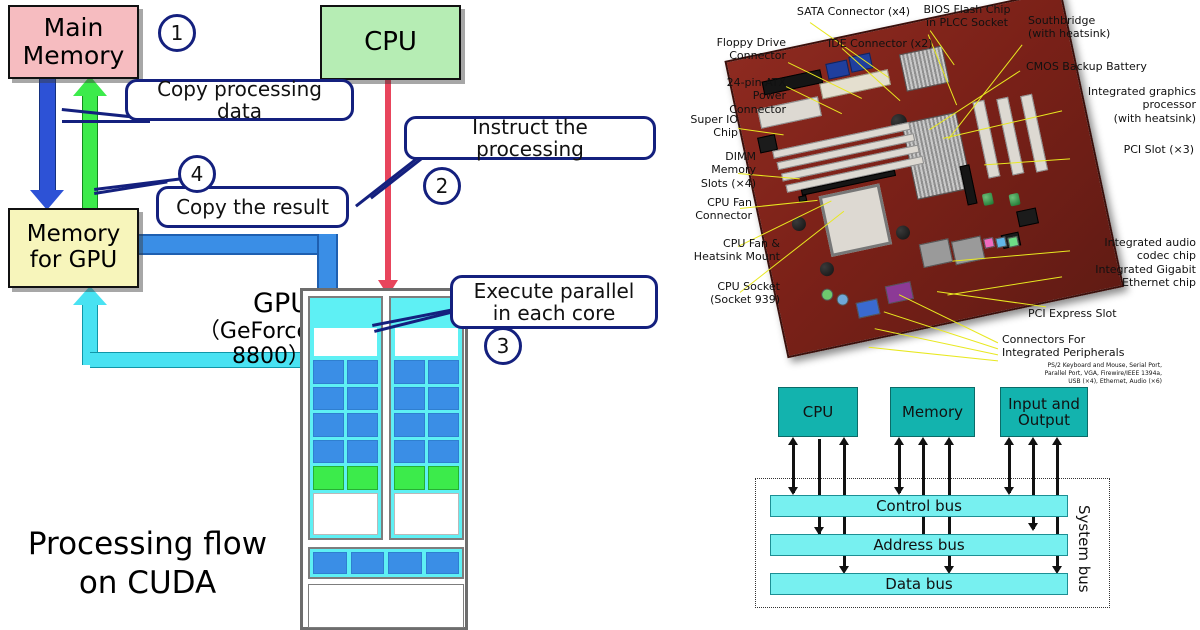 This screenshot has width=1200, height=630. What do you see at coordinates (819, 487) in the screenshot?
I see `cpu-address-bus-line` at bounding box center [819, 487].